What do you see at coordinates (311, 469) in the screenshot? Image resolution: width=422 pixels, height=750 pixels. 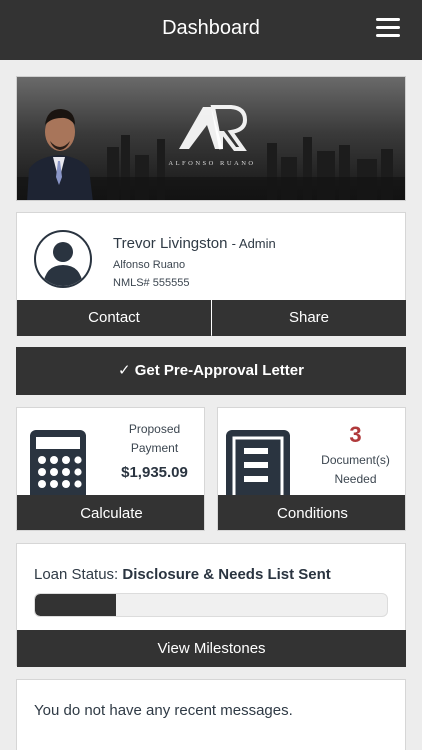 I see `conditions-tile: 3 Document(s) Needed Conditions` at bounding box center [311, 469].